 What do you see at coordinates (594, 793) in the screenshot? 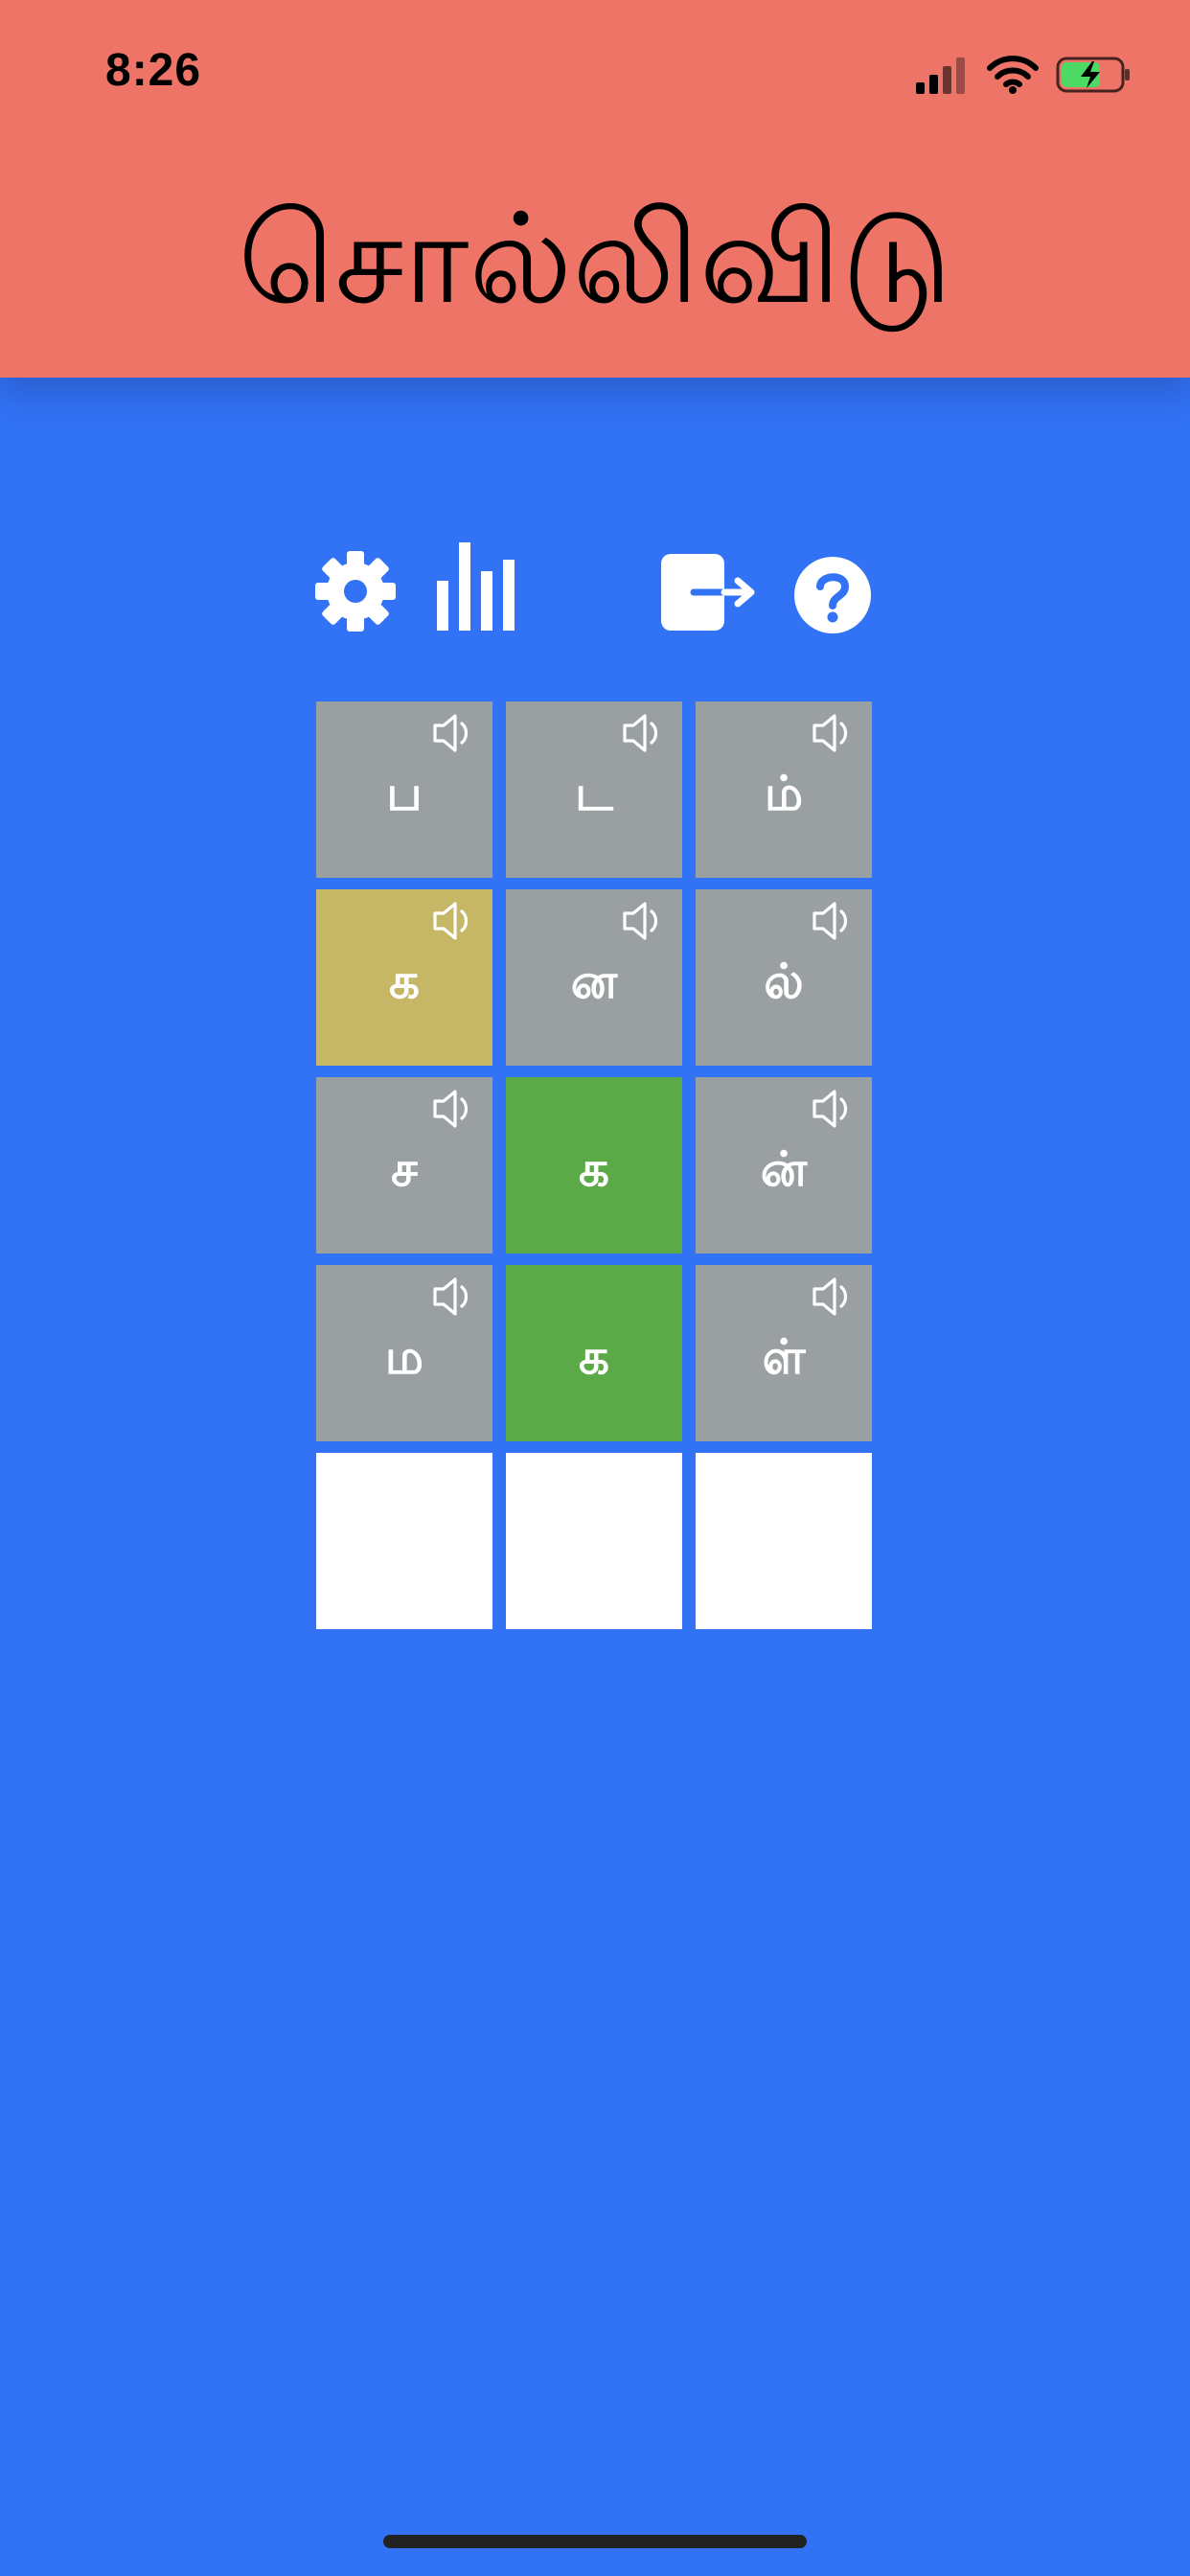
I see `tile-letter: ட` at bounding box center [594, 793].